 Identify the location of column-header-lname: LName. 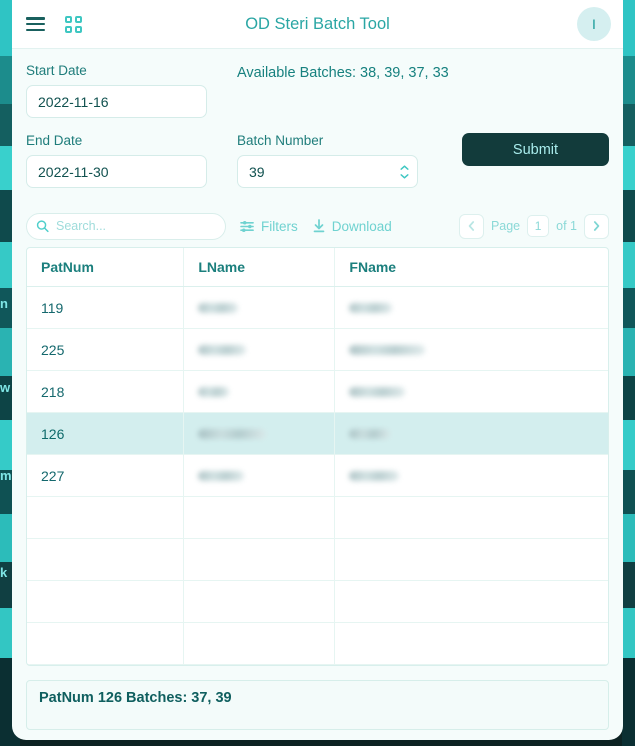
(259, 267).